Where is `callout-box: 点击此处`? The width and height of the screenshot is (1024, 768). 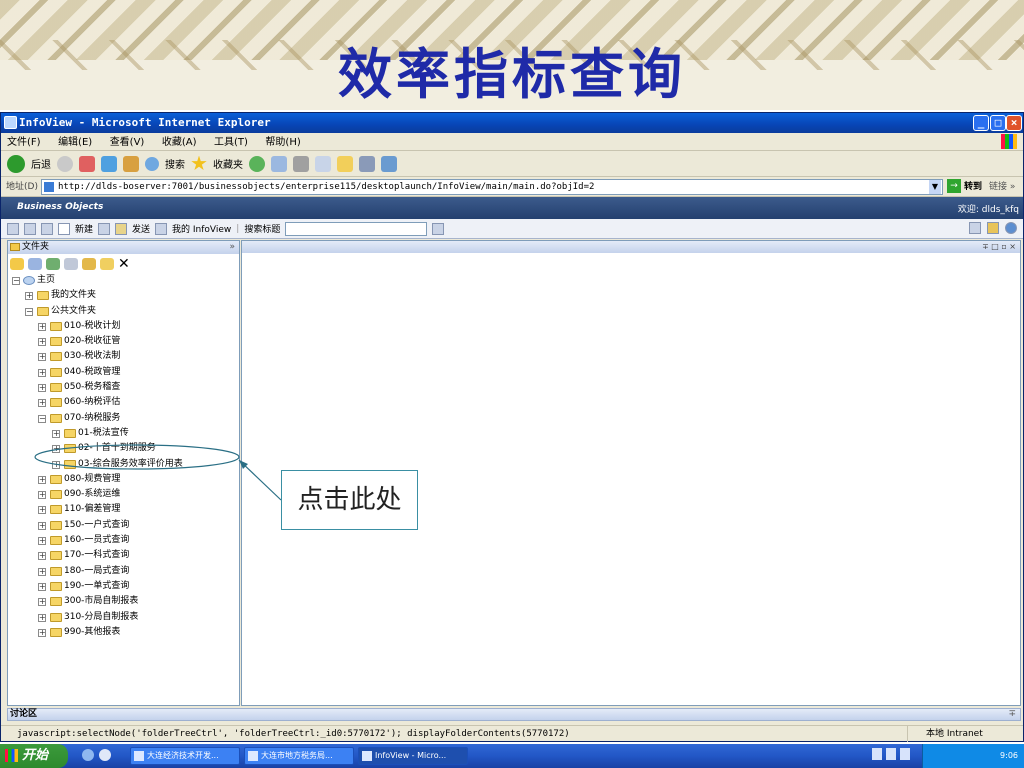 callout-box: 点击此处 is located at coordinates (349, 500).